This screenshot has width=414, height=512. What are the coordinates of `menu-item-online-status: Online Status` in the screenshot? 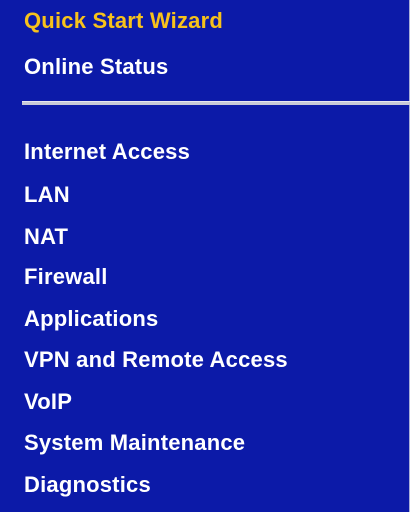 It's located at (96, 67).